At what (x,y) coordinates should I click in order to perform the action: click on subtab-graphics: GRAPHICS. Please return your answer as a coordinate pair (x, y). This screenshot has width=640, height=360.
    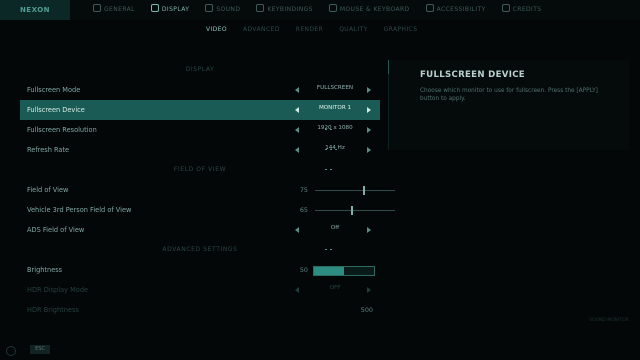
    Looking at the image, I should click on (401, 29).